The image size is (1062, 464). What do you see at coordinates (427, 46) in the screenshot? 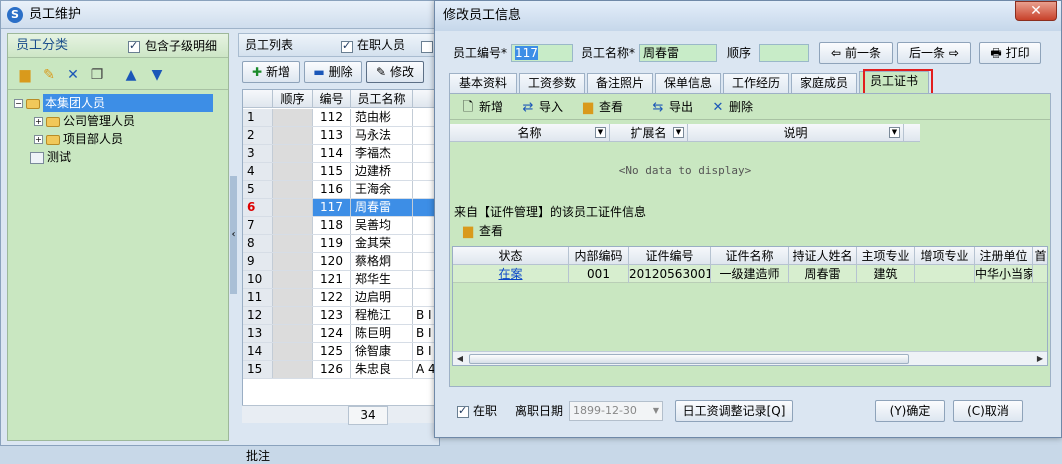
I see `extra-checkbox` at bounding box center [427, 46].